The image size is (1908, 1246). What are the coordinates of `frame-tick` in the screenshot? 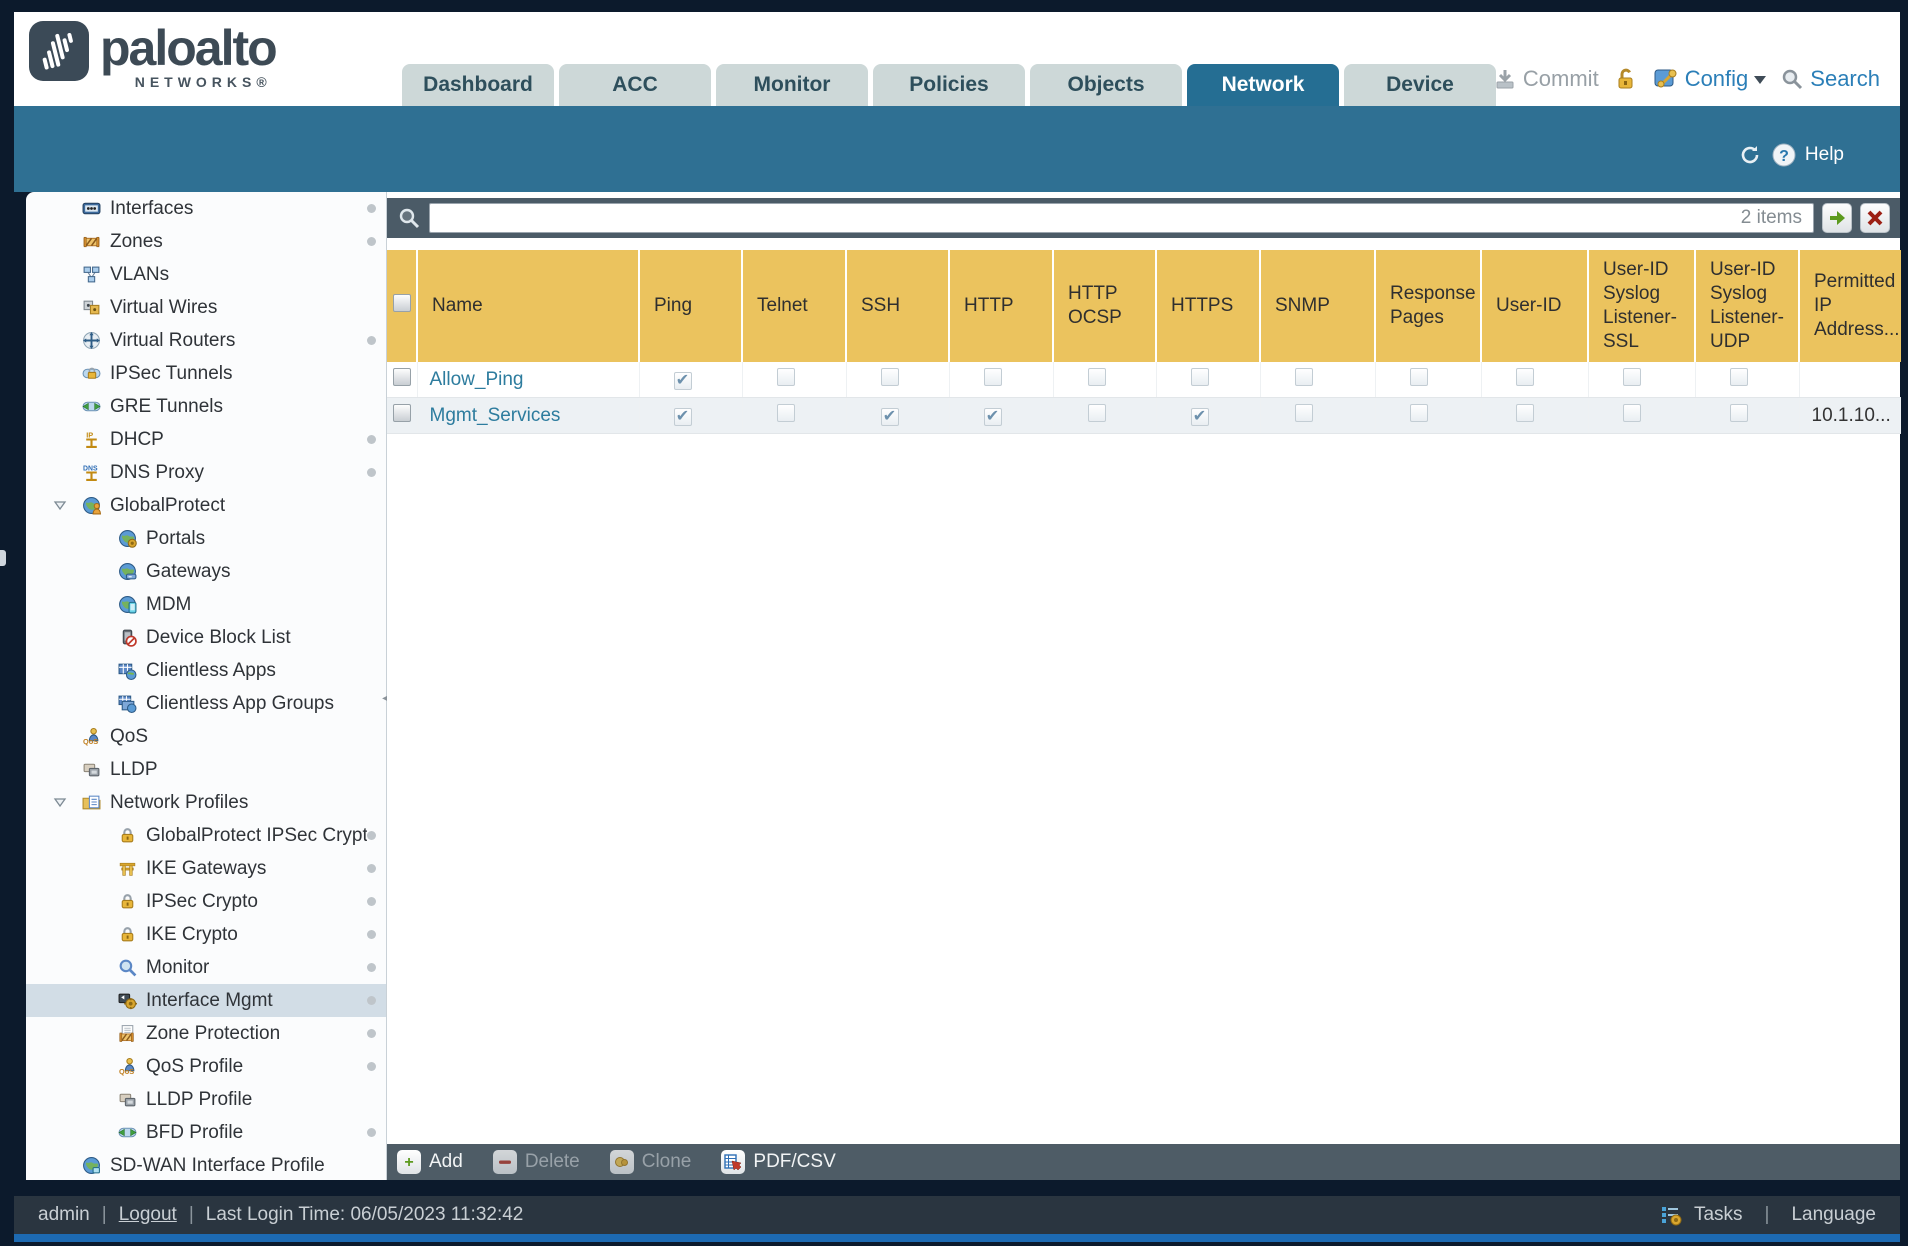 It's located at (3, 558).